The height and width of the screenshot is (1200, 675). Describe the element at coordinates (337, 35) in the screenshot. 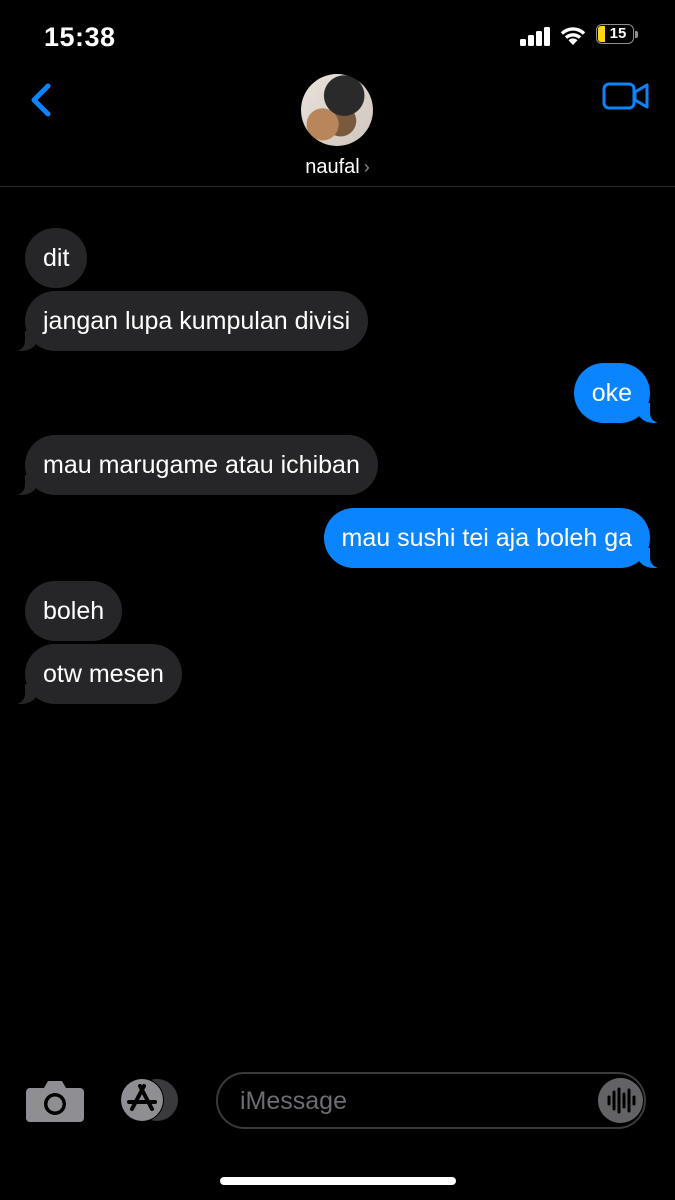

I see `status-bar: 15:38 15` at that location.